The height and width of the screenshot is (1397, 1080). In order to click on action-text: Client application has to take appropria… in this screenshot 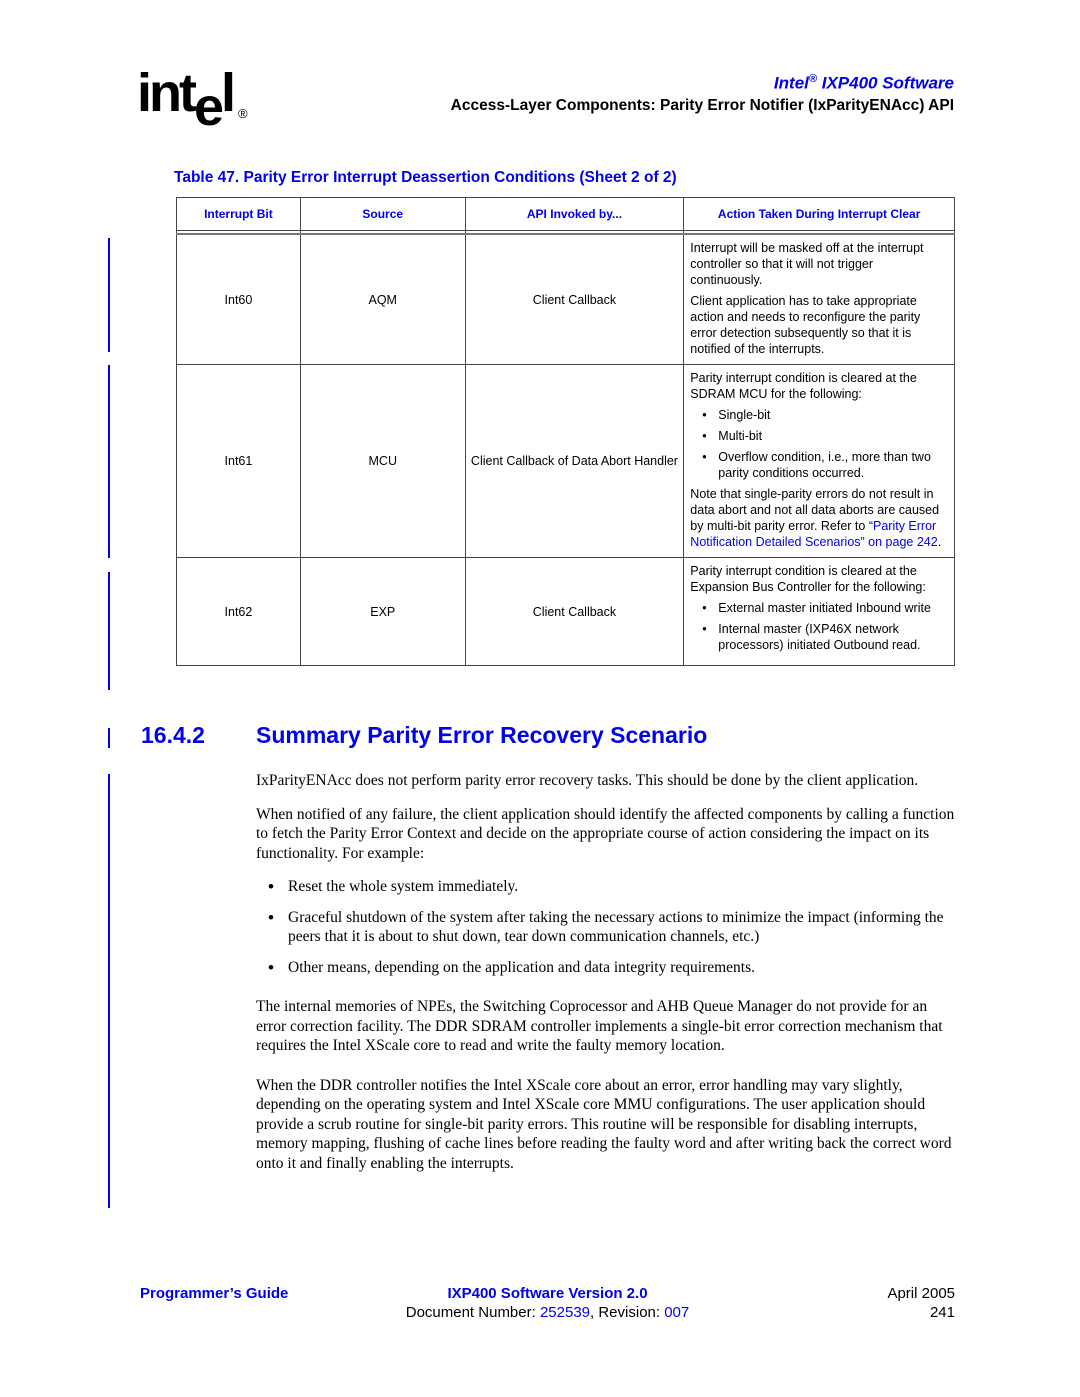, I will do `click(805, 325)`.